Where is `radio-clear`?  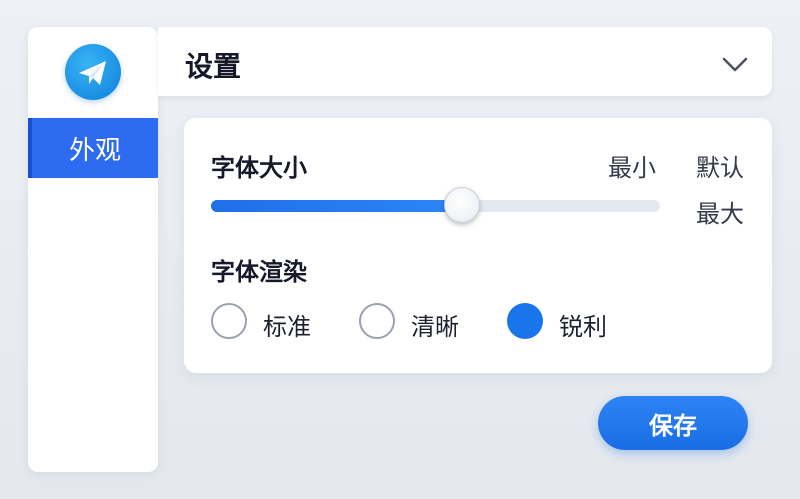
radio-clear is located at coordinates (377, 321).